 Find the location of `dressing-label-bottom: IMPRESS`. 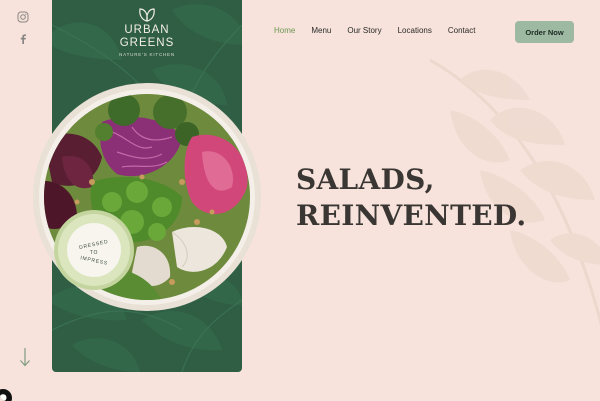

dressing-label-bottom: IMPRESS is located at coordinates (94, 261).